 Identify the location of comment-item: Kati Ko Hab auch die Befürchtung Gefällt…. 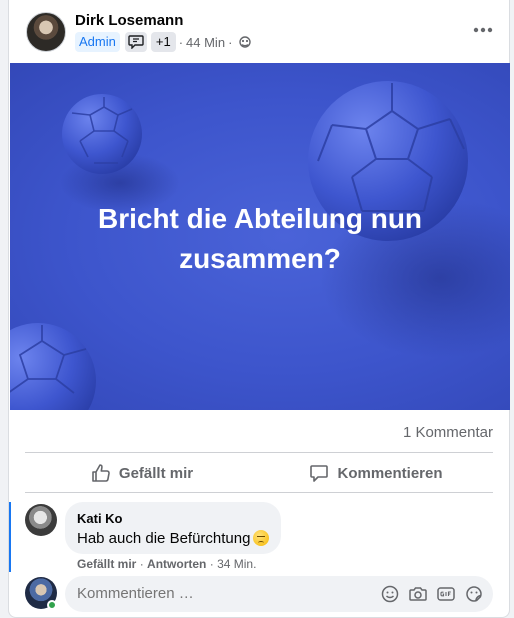
(259, 535).